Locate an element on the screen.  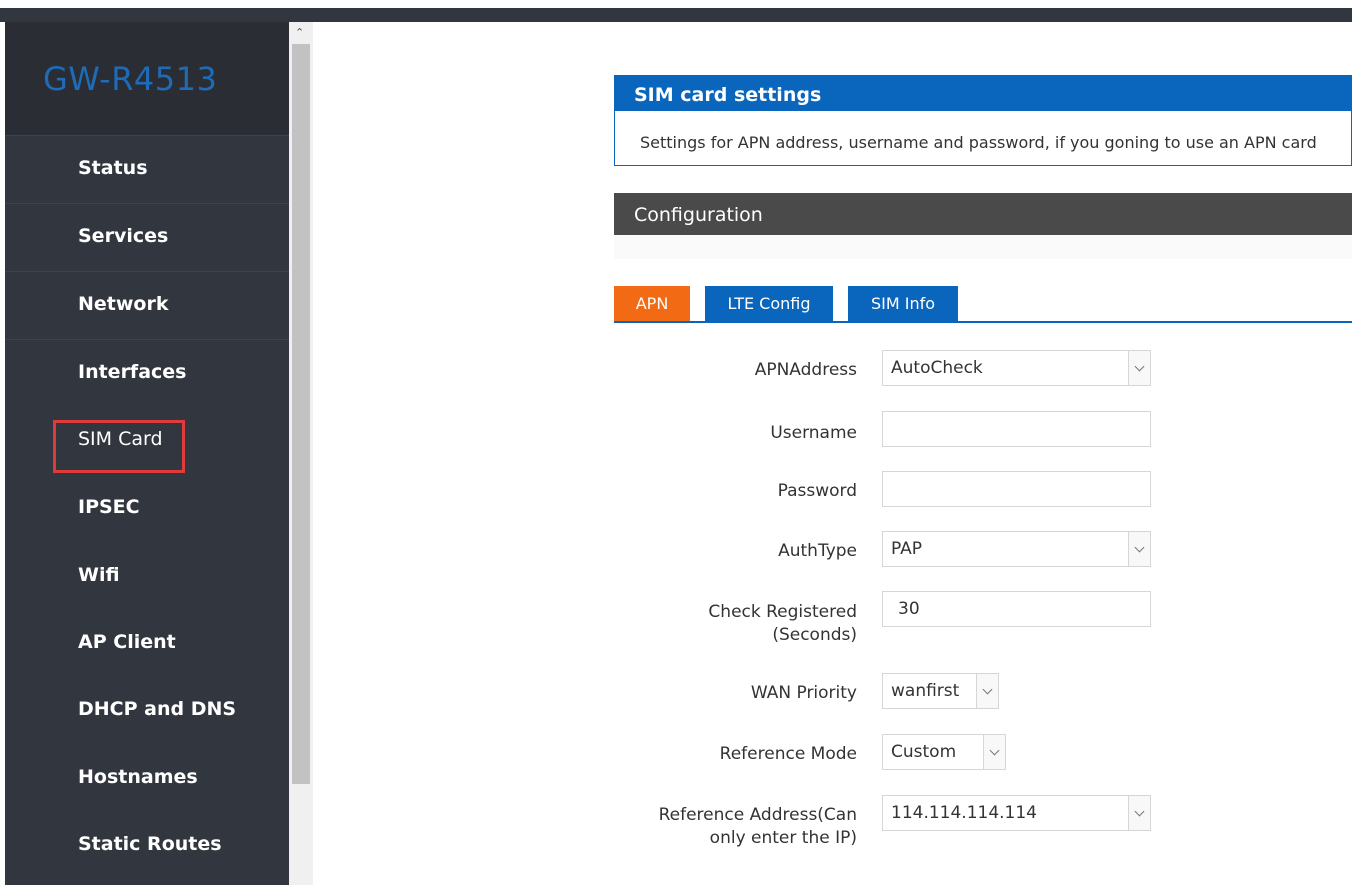
auth-type-label: AuthType is located at coordinates (817, 551).